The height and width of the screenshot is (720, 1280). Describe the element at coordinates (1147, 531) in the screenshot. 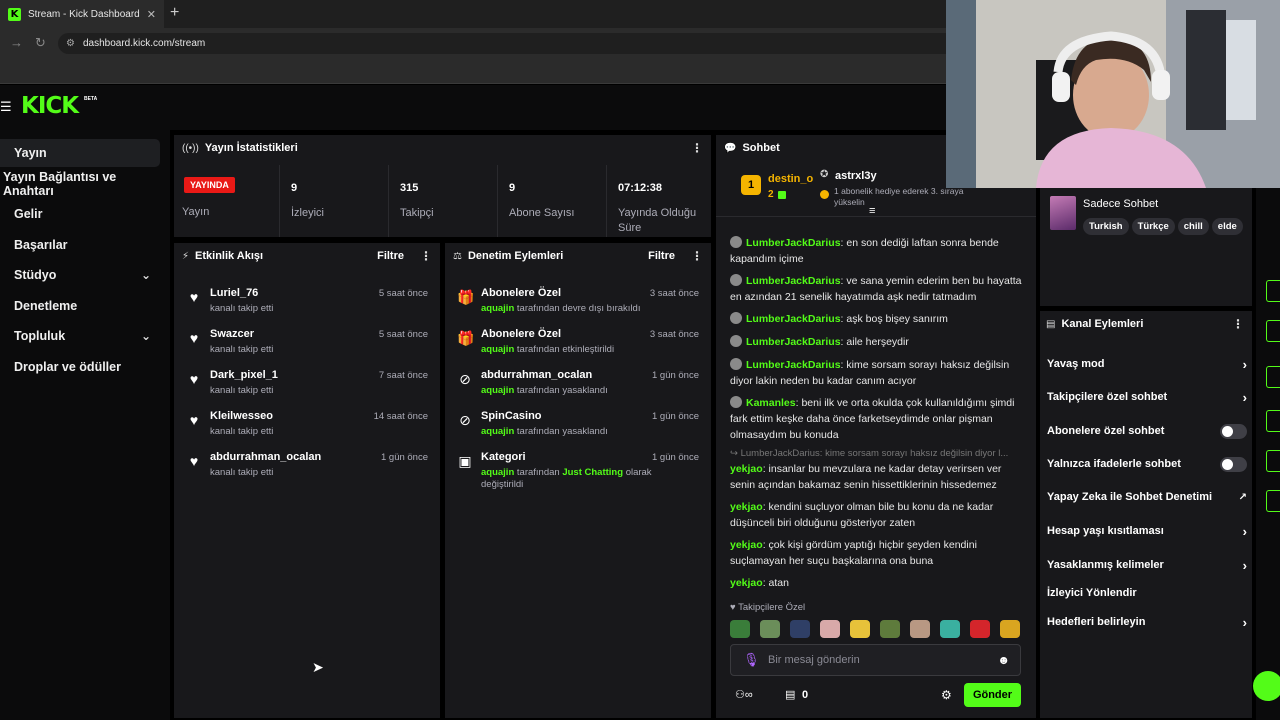

I see `account-age-item: Hesap yaşı kısıtlaması ›` at that location.